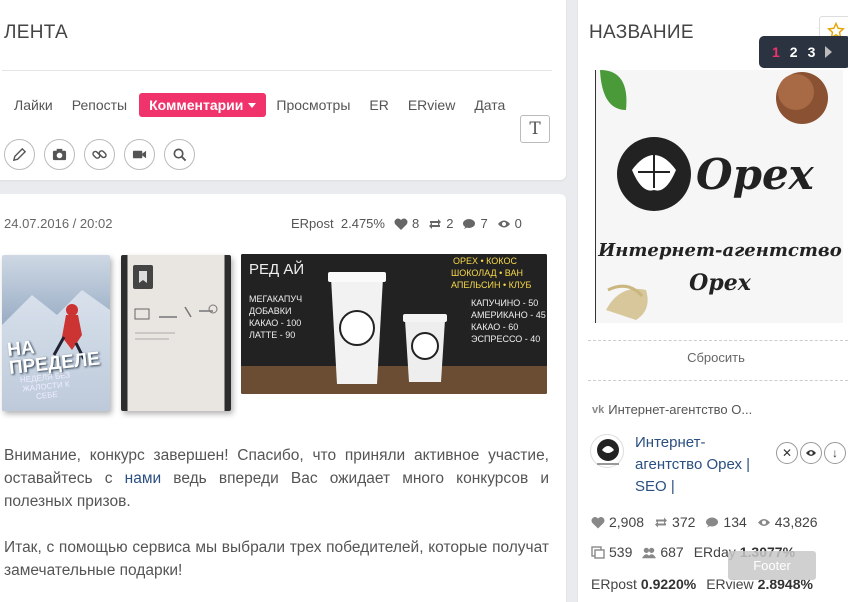  Describe the element at coordinates (450, 223) in the screenshot. I see `post-reposts: 2` at that location.